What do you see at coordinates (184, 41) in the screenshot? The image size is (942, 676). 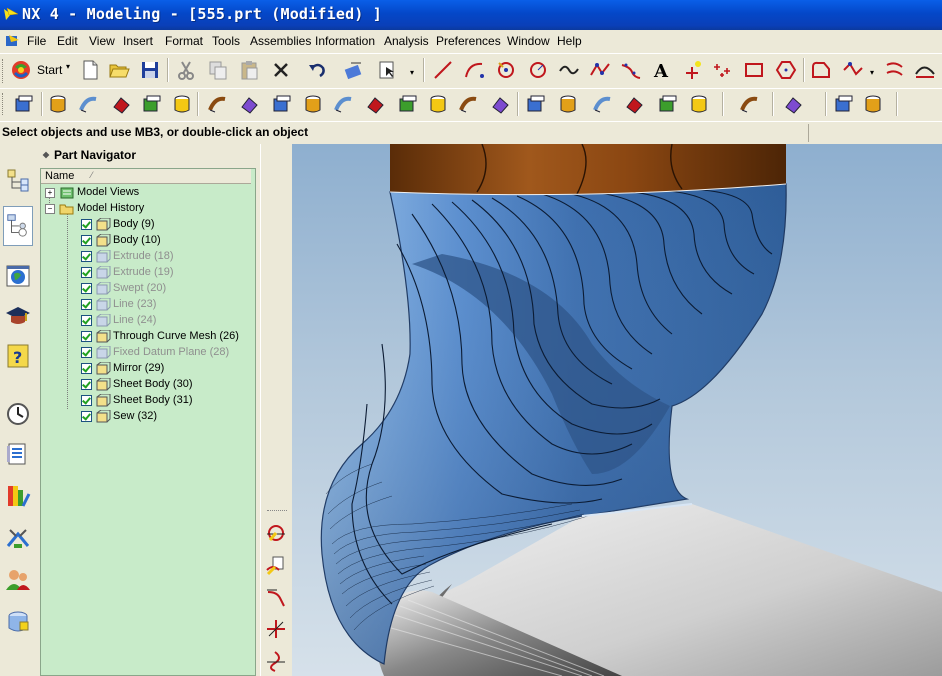 I see `menu-format: Format` at bounding box center [184, 41].